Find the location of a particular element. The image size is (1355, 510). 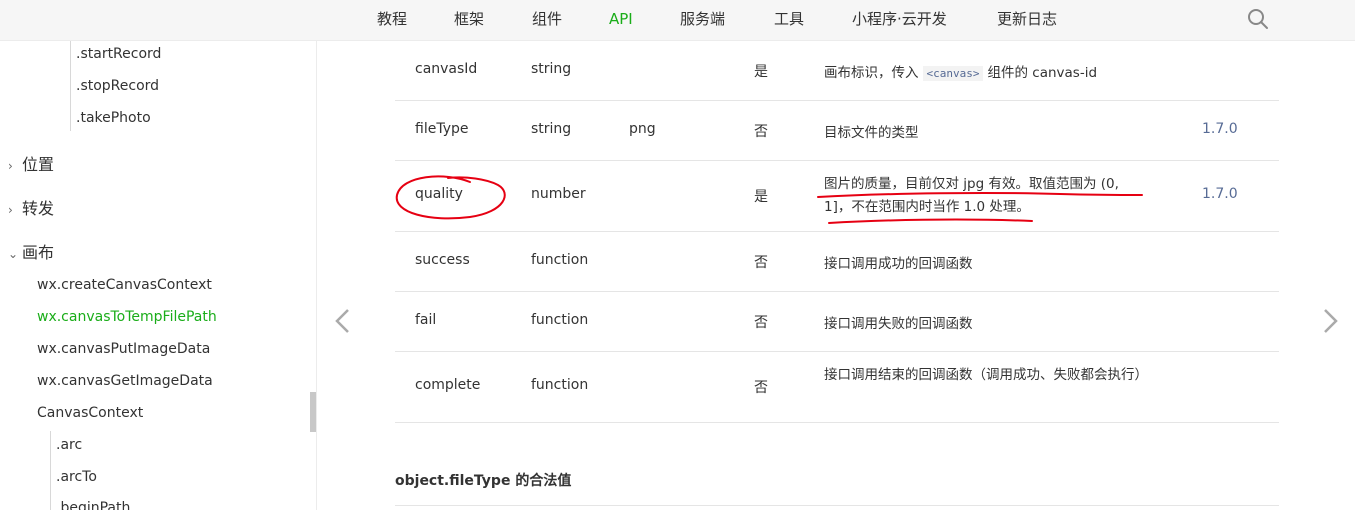

sidebar-item-arc: .arc is located at coordinates (69, 445).